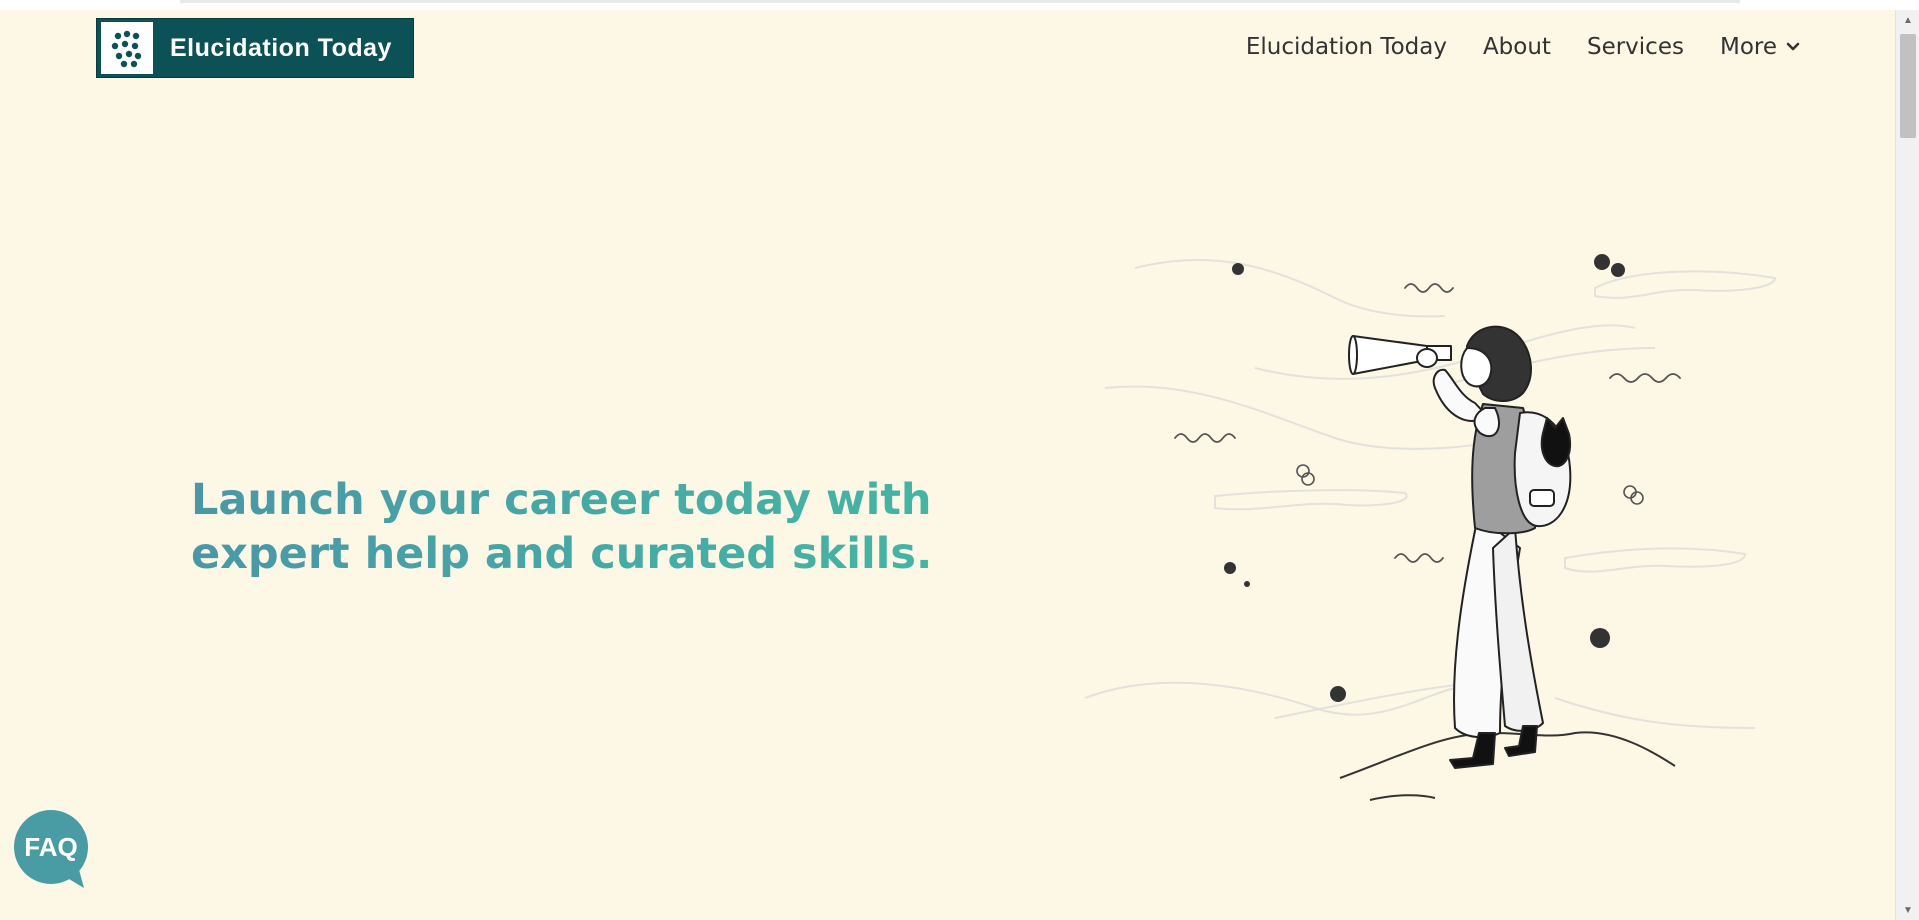  I want to click on chevron-down-icon, so click(1793, 46).